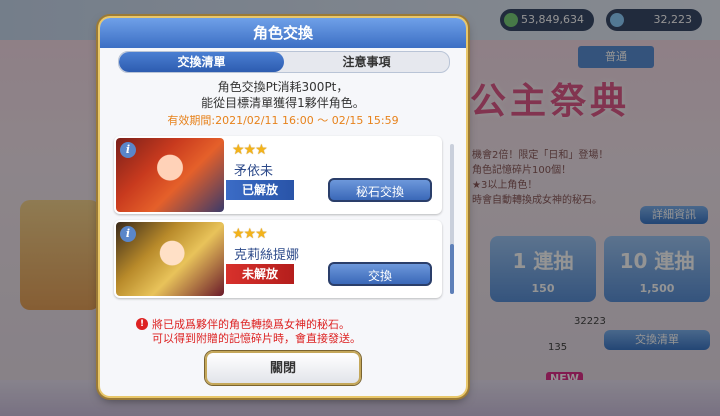 Image resolution: width=720 pixels, height=416 pixels. I want to click on tab-notes: 注意事項, so click(366, 62).